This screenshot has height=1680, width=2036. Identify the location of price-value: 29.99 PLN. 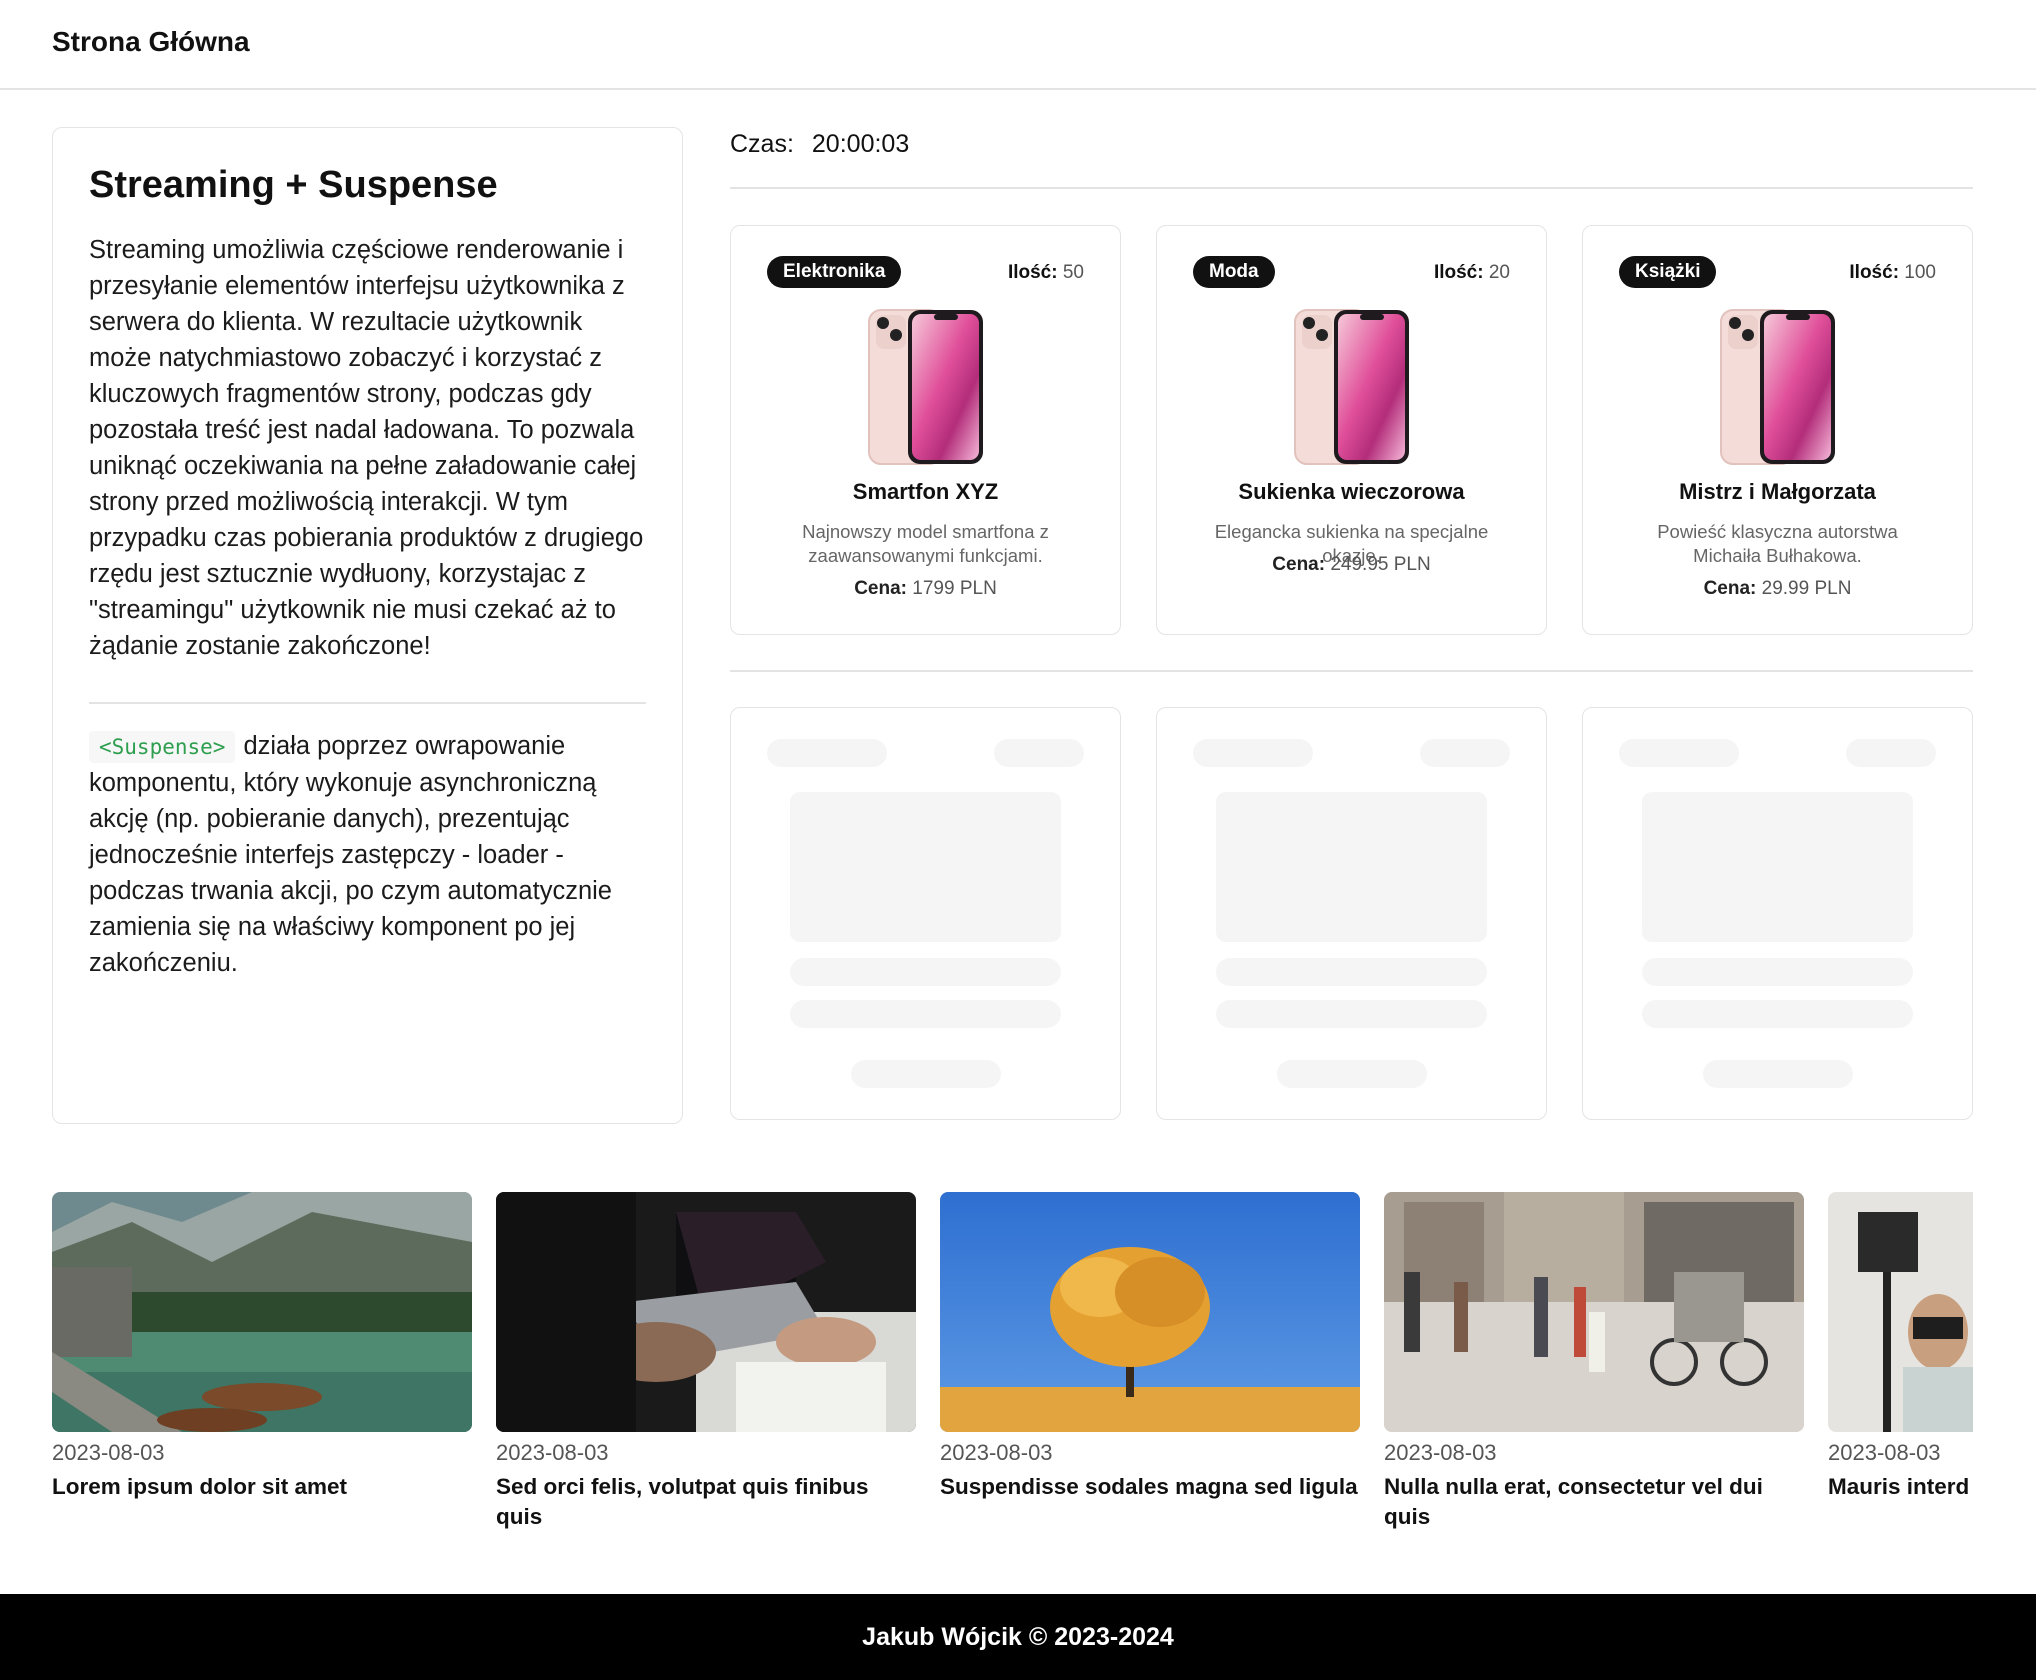
(1806, 588).